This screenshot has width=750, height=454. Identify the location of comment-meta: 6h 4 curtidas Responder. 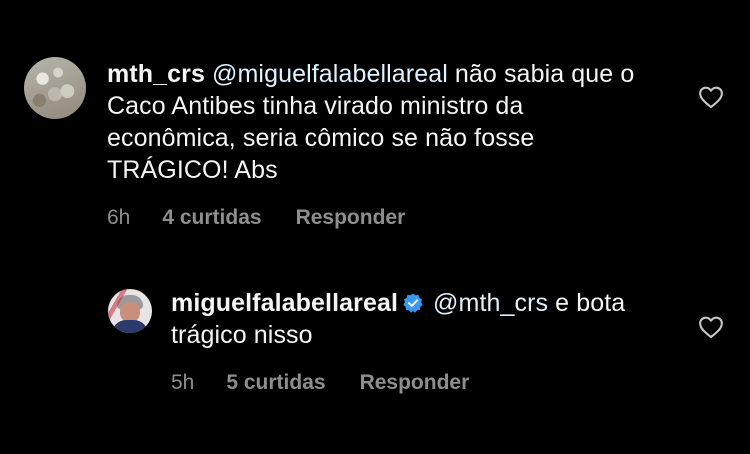
(375, 218).